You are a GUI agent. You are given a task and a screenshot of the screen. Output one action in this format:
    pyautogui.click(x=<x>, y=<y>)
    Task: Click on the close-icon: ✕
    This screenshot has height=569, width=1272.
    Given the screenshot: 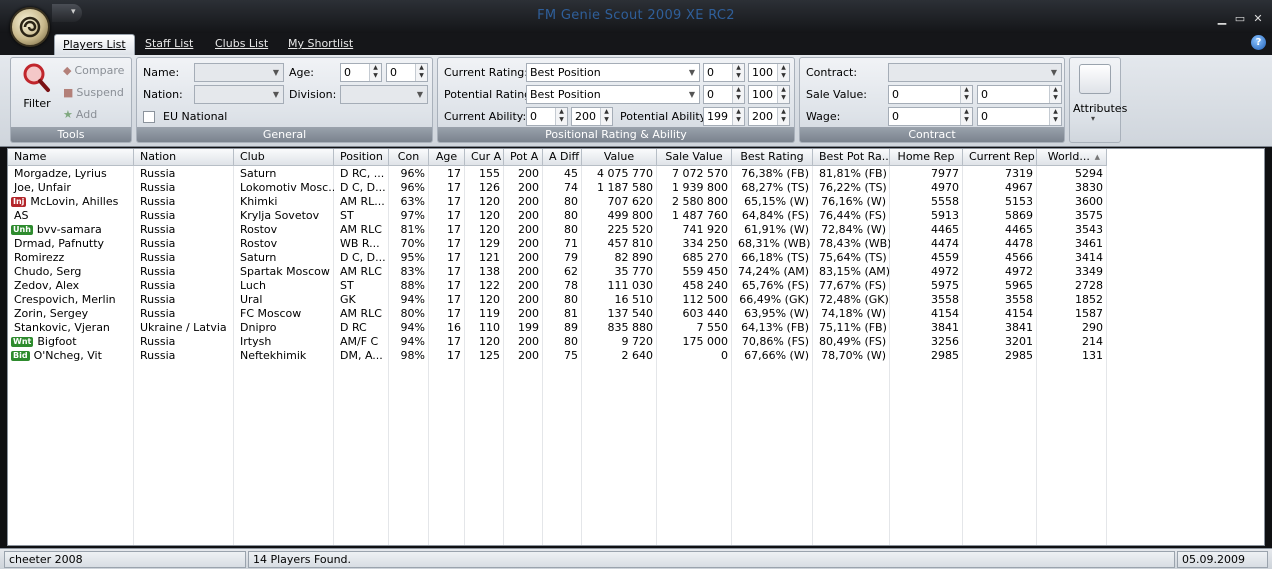 What is the action you would take?
    pyautogui.click(x=1258, y=19)
    